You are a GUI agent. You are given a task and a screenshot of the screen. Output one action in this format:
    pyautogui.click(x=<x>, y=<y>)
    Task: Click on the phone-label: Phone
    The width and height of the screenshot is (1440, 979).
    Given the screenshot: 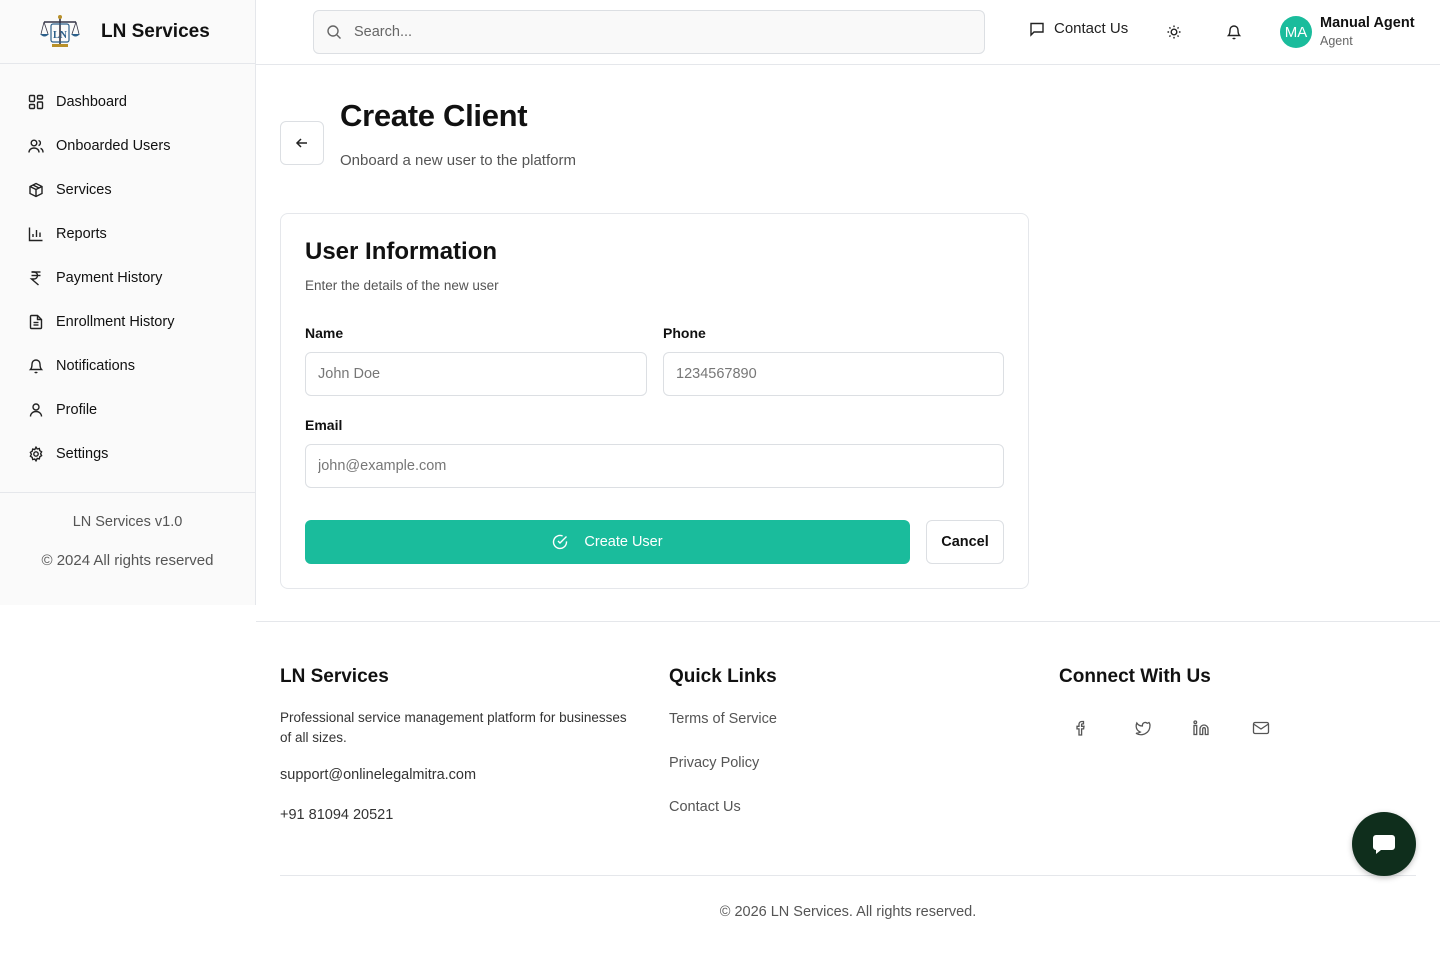 What is the action you would take?
    pyautogui.click(x=684, y=333)
    